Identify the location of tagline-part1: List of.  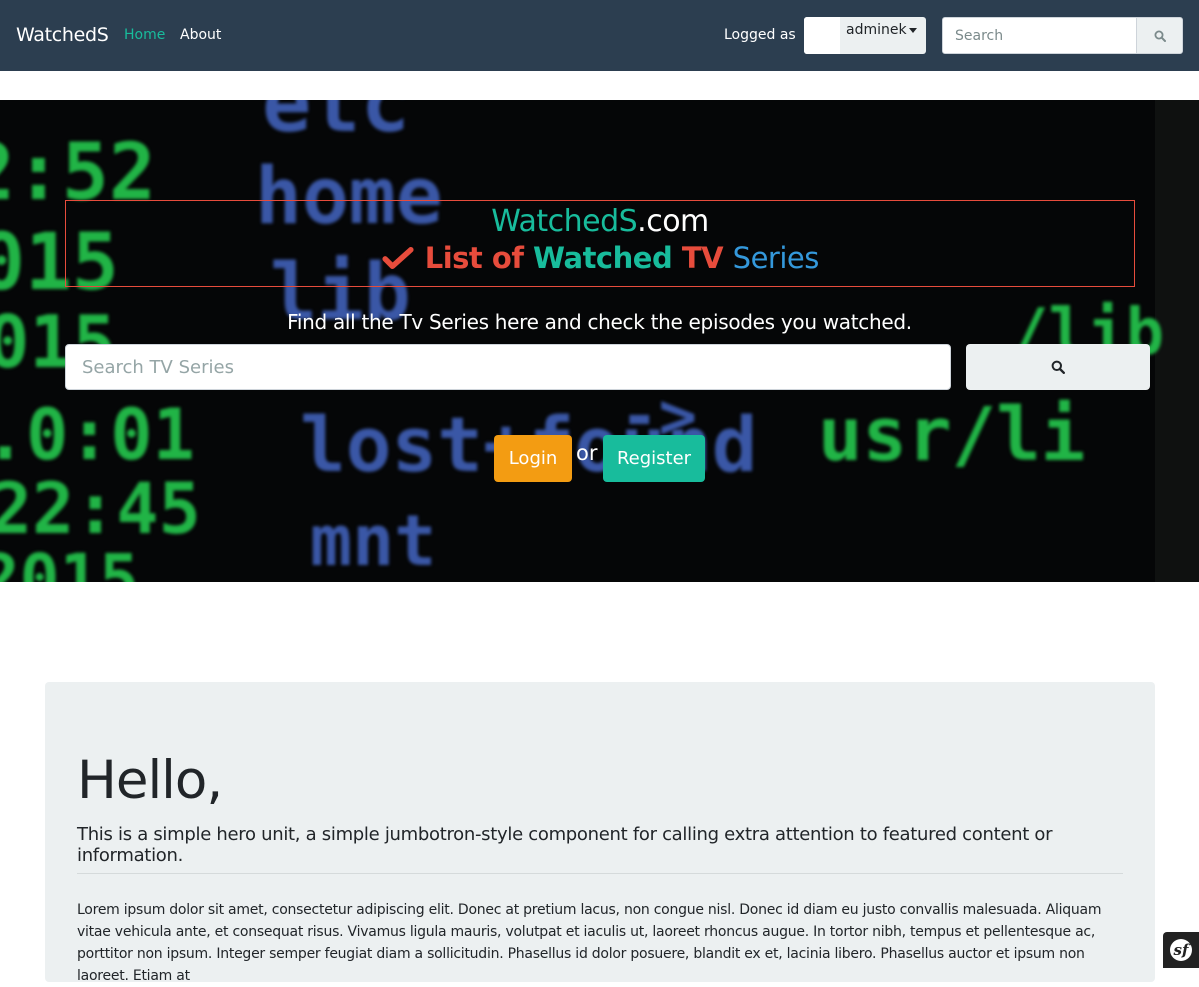
(474, 258).